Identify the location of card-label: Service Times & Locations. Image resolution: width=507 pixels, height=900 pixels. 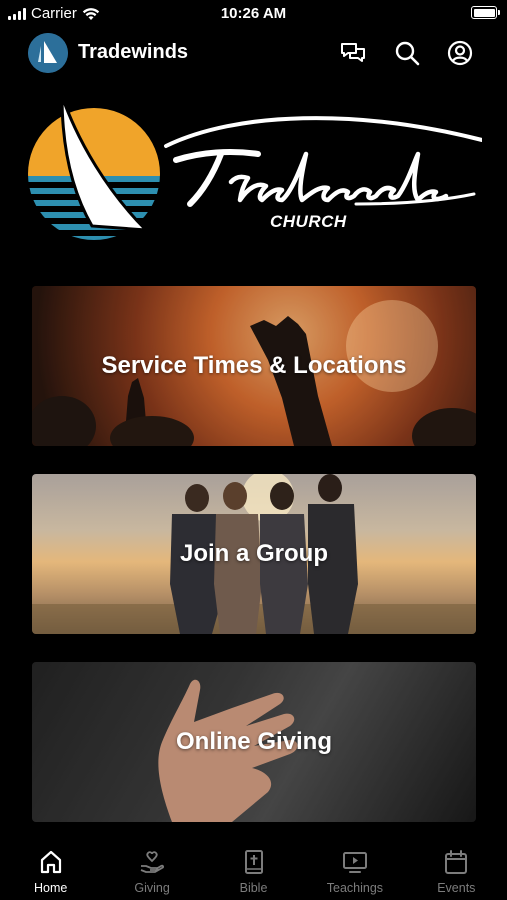
(254, 365).